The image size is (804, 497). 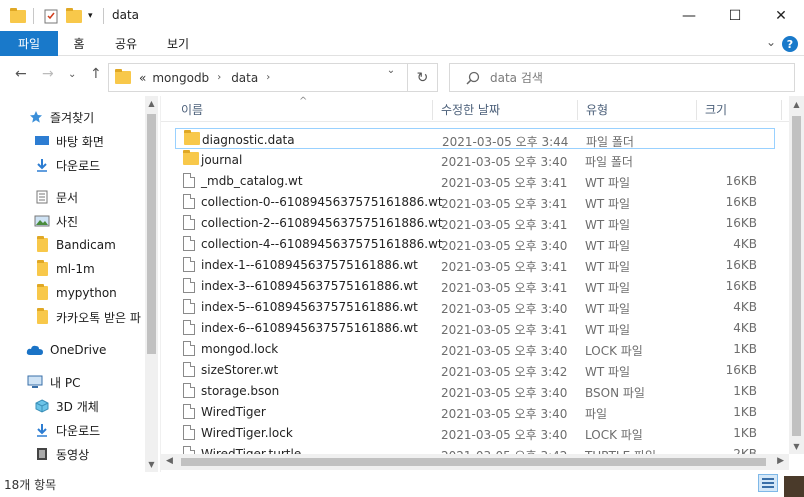 What do you see at coordinates (516, 77) in the screenshot?
I see `search-input: data 검색` at bounding box center [516, 77].